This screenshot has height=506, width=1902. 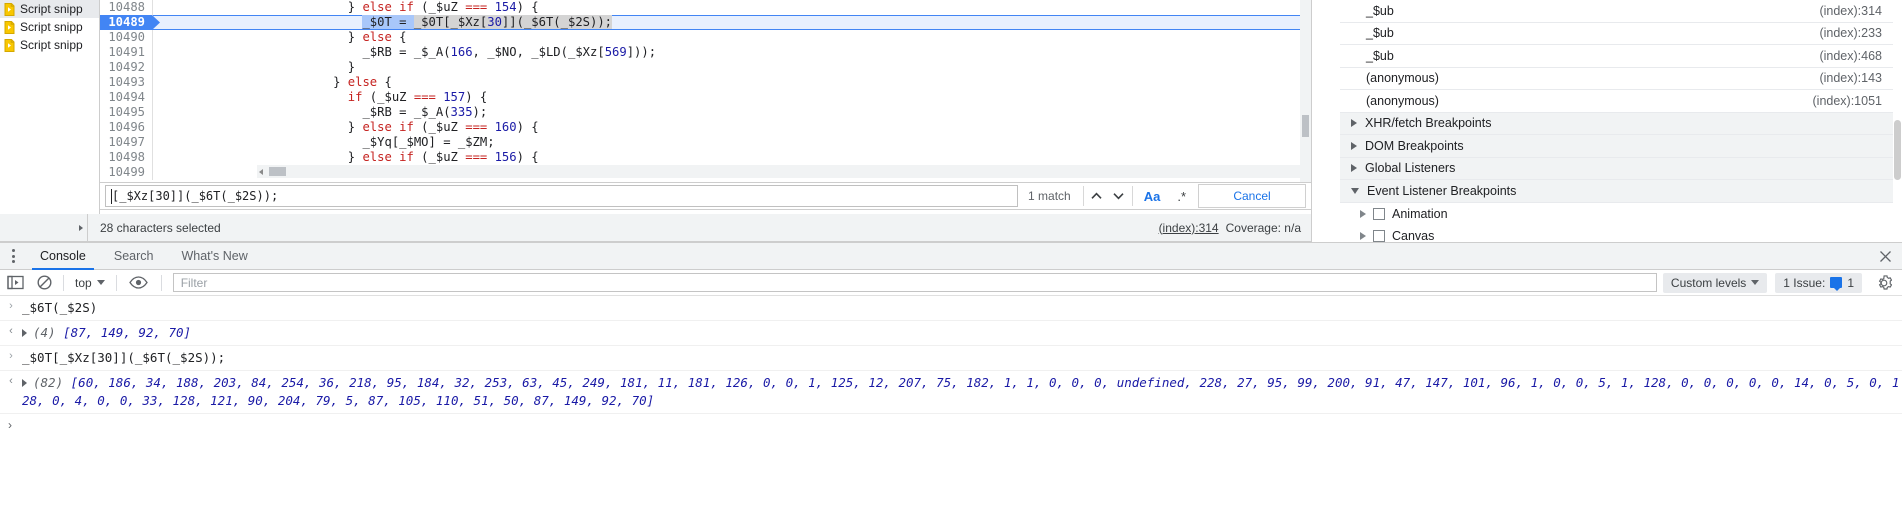 What do you see at coordinates (1119, 196) in the screenshot?
I see `find-next-button` at bounding box center [1119, 196].